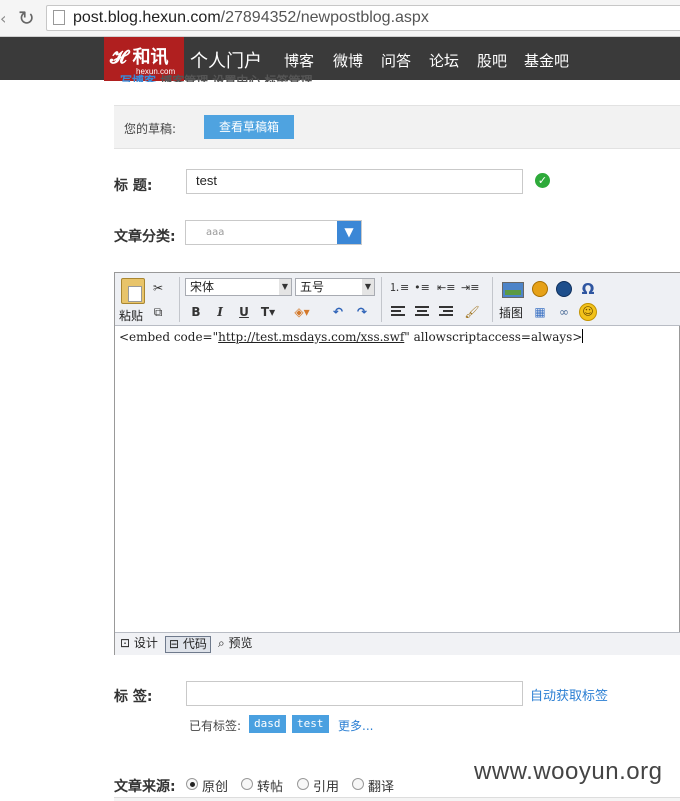 The height and width of the screenshot is (801, 680). Describe the element at coordinates (145, 237) in the screenshot. I see `category-label: 文章分类:` at that location.